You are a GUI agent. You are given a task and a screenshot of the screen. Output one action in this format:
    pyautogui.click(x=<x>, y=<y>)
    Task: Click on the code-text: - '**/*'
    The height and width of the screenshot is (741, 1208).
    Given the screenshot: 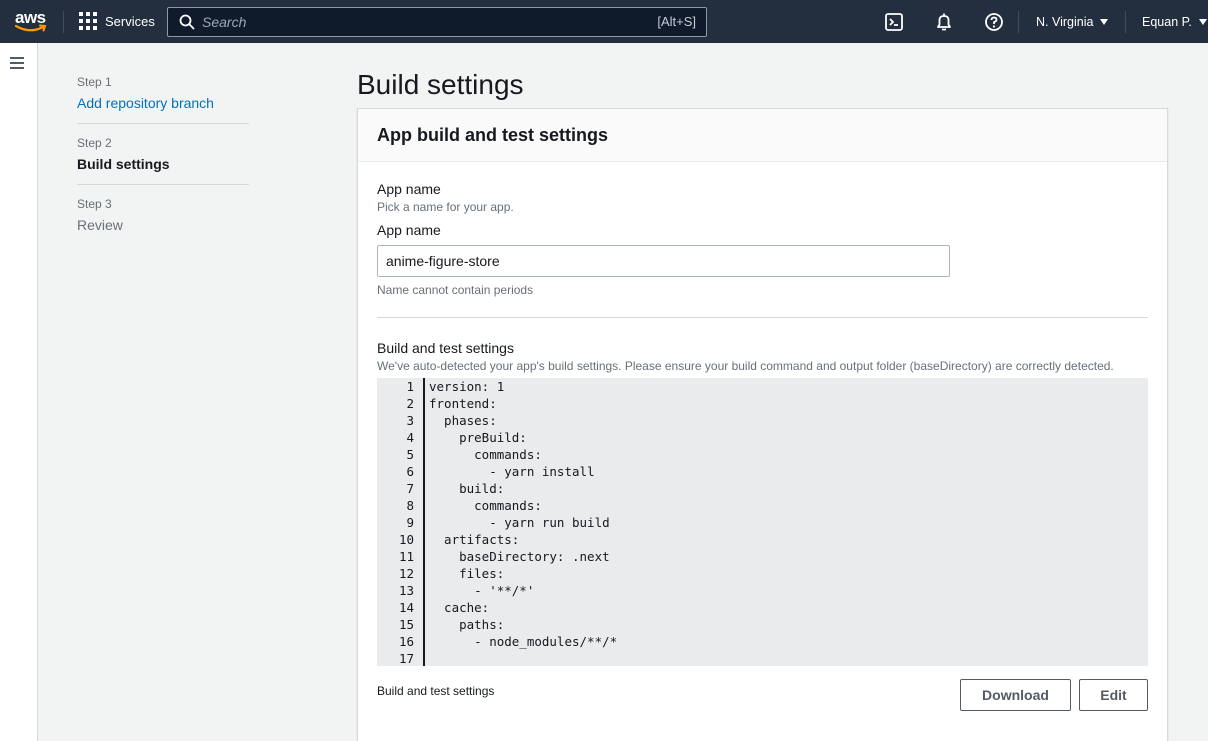 What is the action you would take?
    pyautogui.click(x=482, y=590)
    